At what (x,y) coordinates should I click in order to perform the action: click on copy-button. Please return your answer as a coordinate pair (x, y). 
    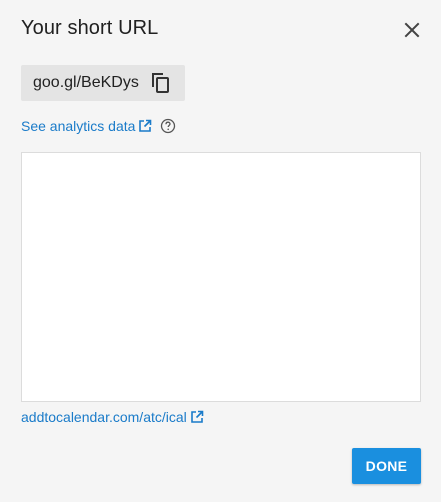
    Looking at the image, I should click on (161, 83).